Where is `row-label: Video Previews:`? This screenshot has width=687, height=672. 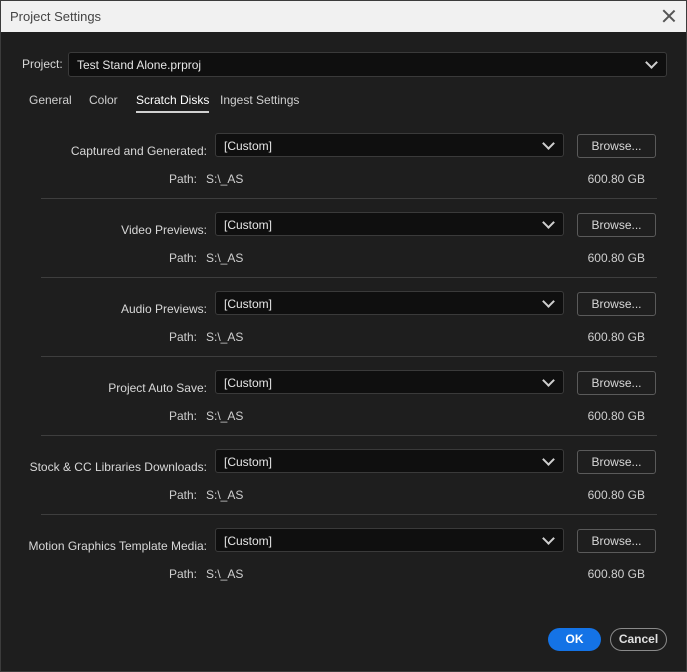
row-label: Video Previews: is located at coordinates (164, 230).